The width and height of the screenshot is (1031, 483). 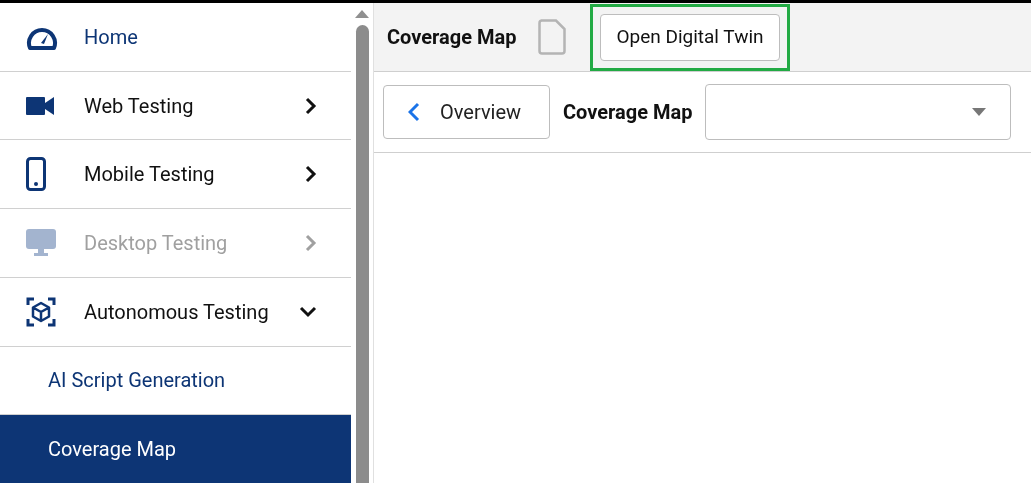 What do you see at coordinates (690, 37) in the screenshot?
I see `open-digital-twin-button: Open Digital Twin` at bounding box center [690, 37].